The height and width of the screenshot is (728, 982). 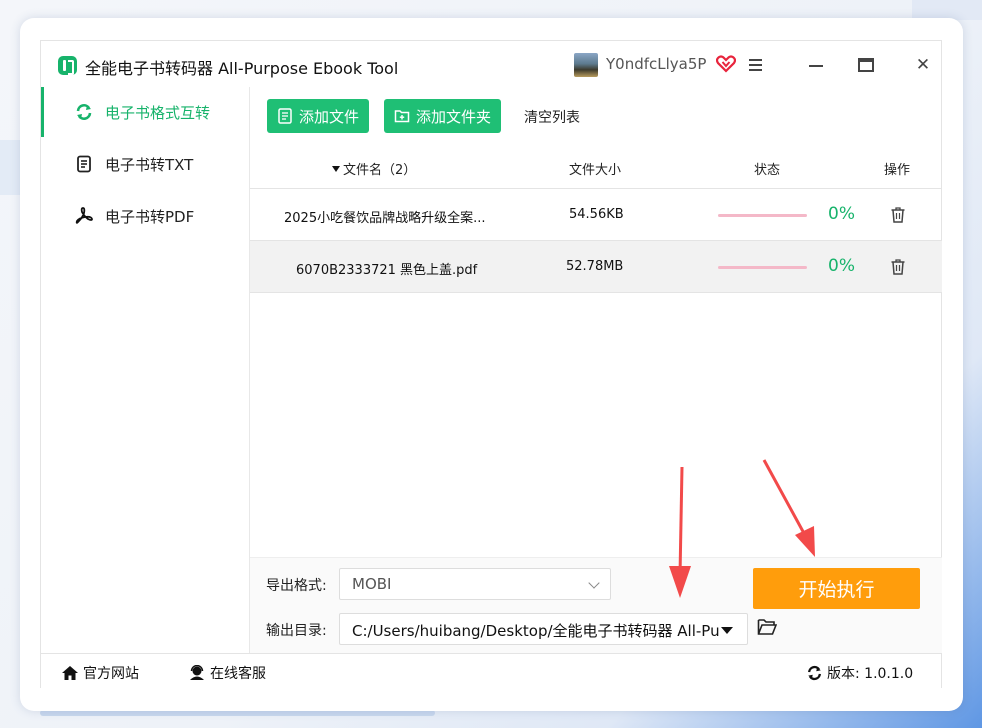 I want to click on table-row: 6070B2333721 黑色上盖.pdf 52.78MB 0%, so click(x=596, y=267).